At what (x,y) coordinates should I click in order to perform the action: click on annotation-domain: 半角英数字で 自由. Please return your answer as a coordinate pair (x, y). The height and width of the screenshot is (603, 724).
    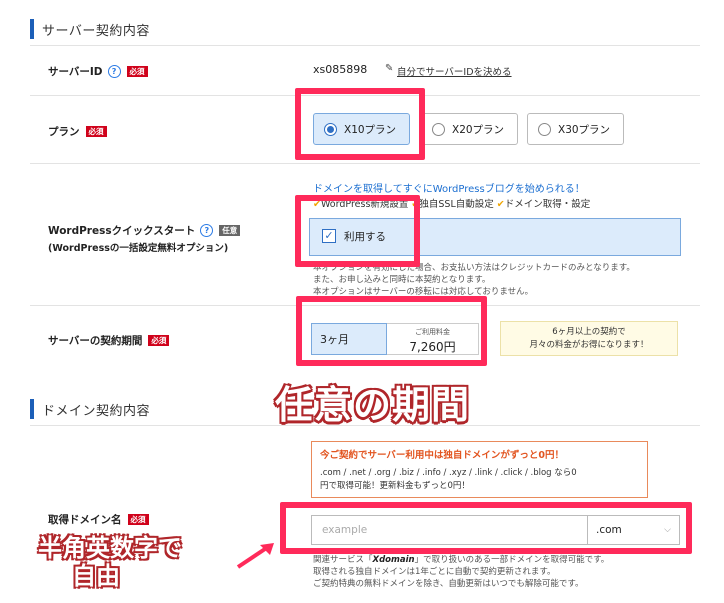
    Looking at the image, I should click on (110, 562).